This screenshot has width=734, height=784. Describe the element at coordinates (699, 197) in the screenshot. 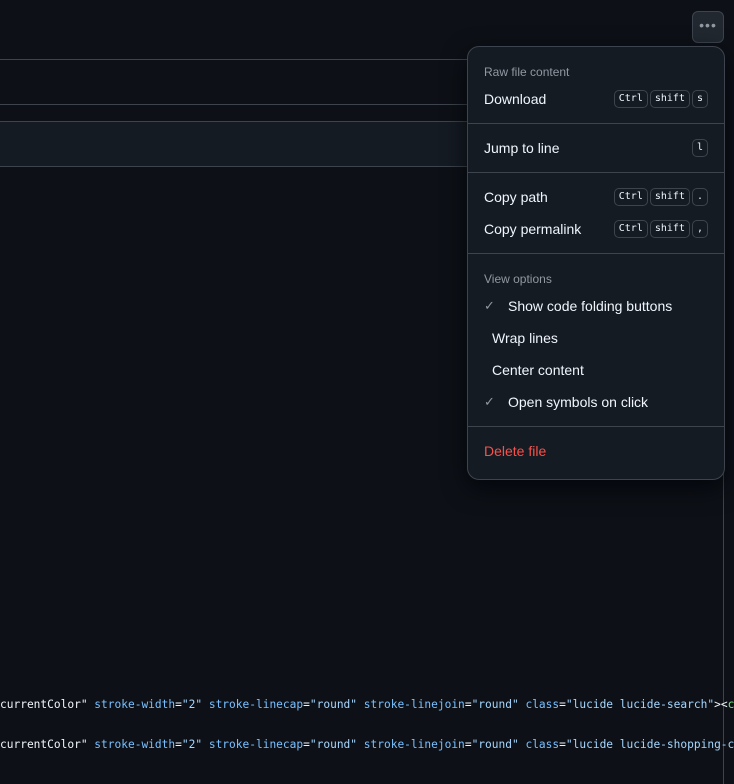

I see `key: .` at that location.